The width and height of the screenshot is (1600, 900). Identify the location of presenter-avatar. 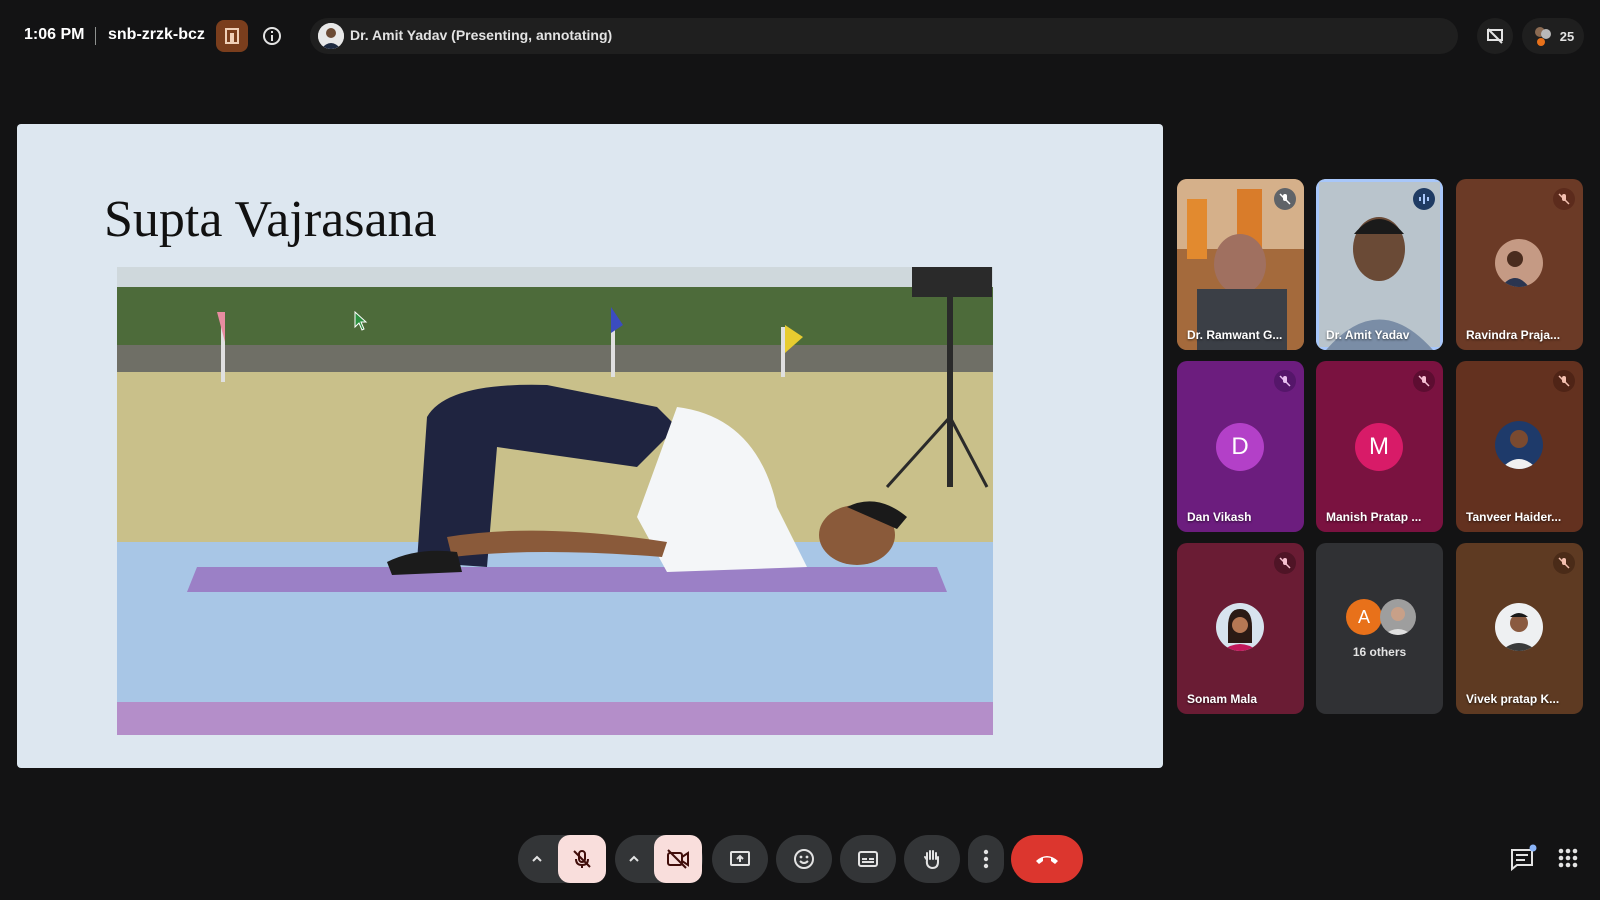
(331, 36).